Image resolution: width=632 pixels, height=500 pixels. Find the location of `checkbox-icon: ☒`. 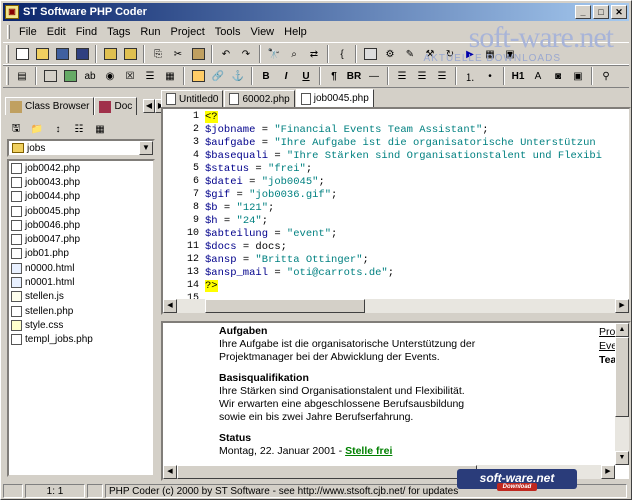

checkbox-icon: ☒ is located at coordinates (130, 76).